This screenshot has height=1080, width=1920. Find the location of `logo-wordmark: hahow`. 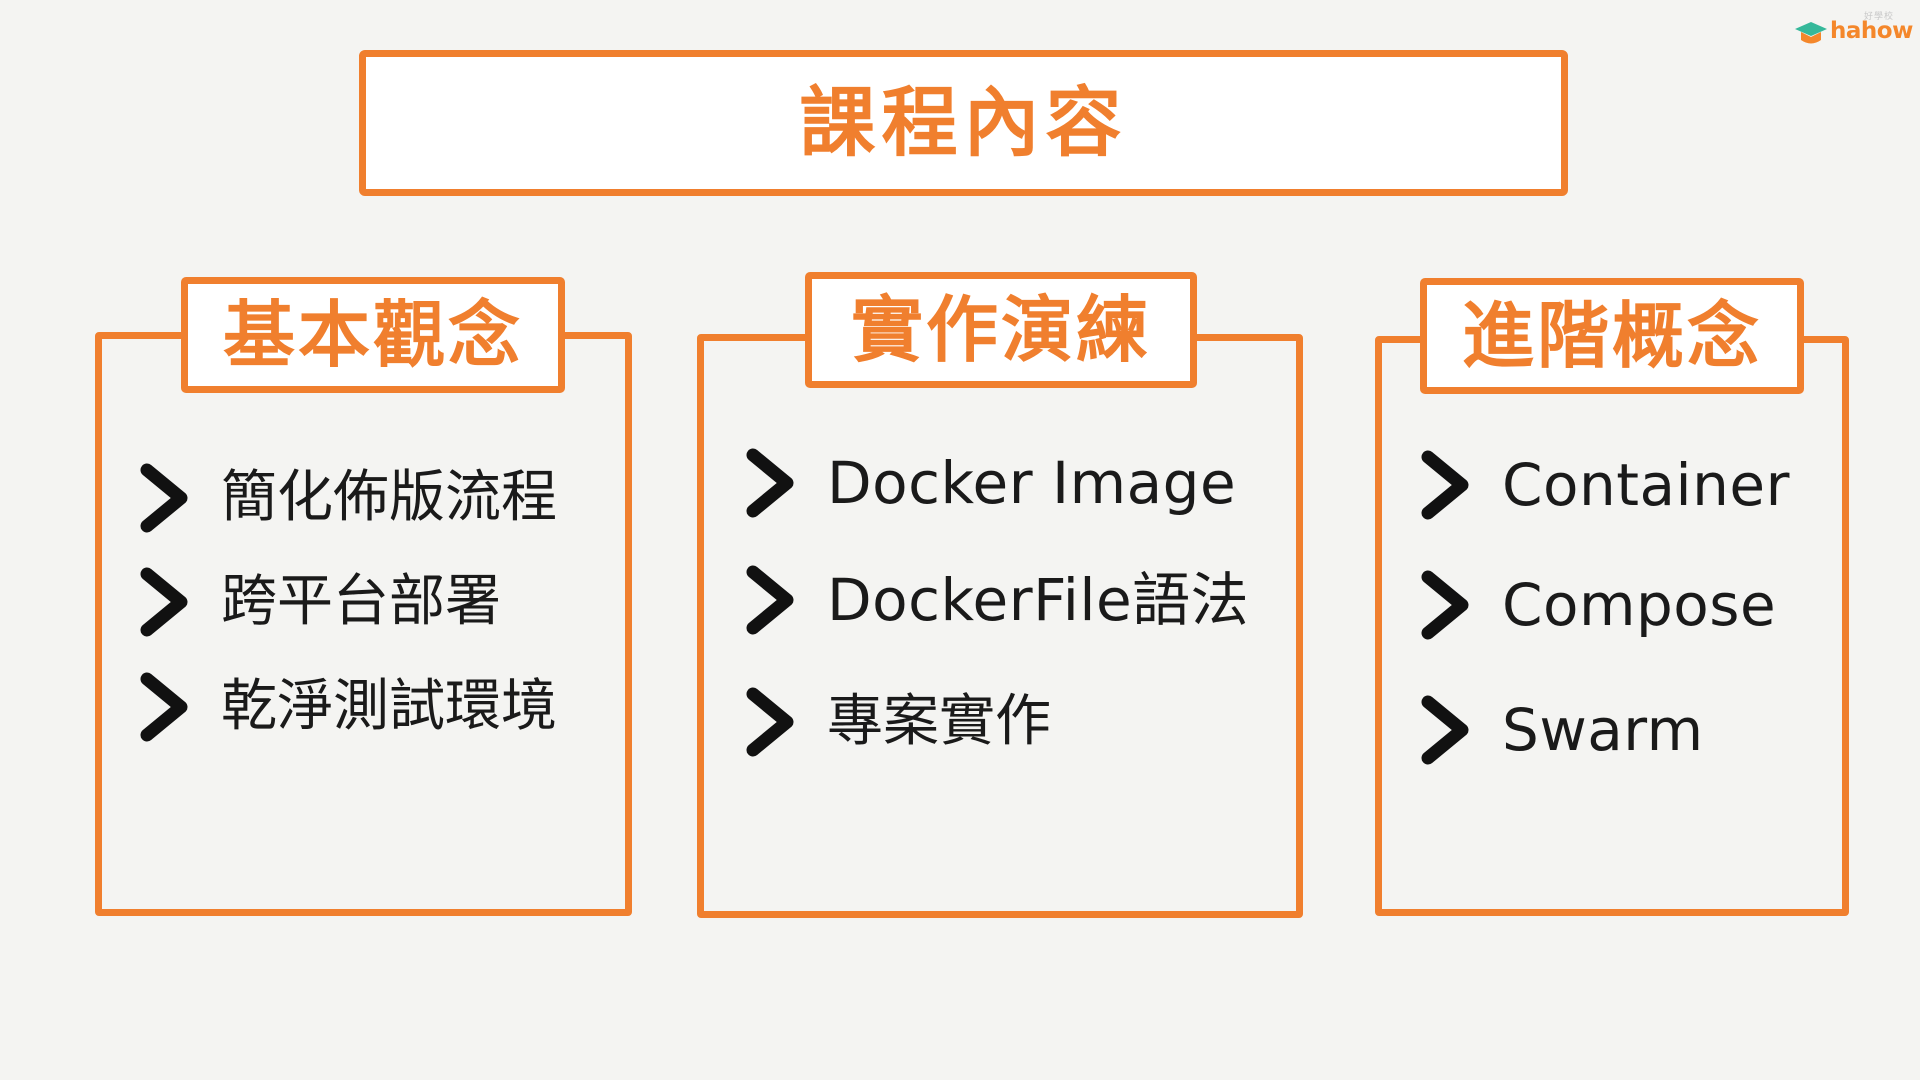

logo-wordmark: hahow is located at coordinates (1871, 31).